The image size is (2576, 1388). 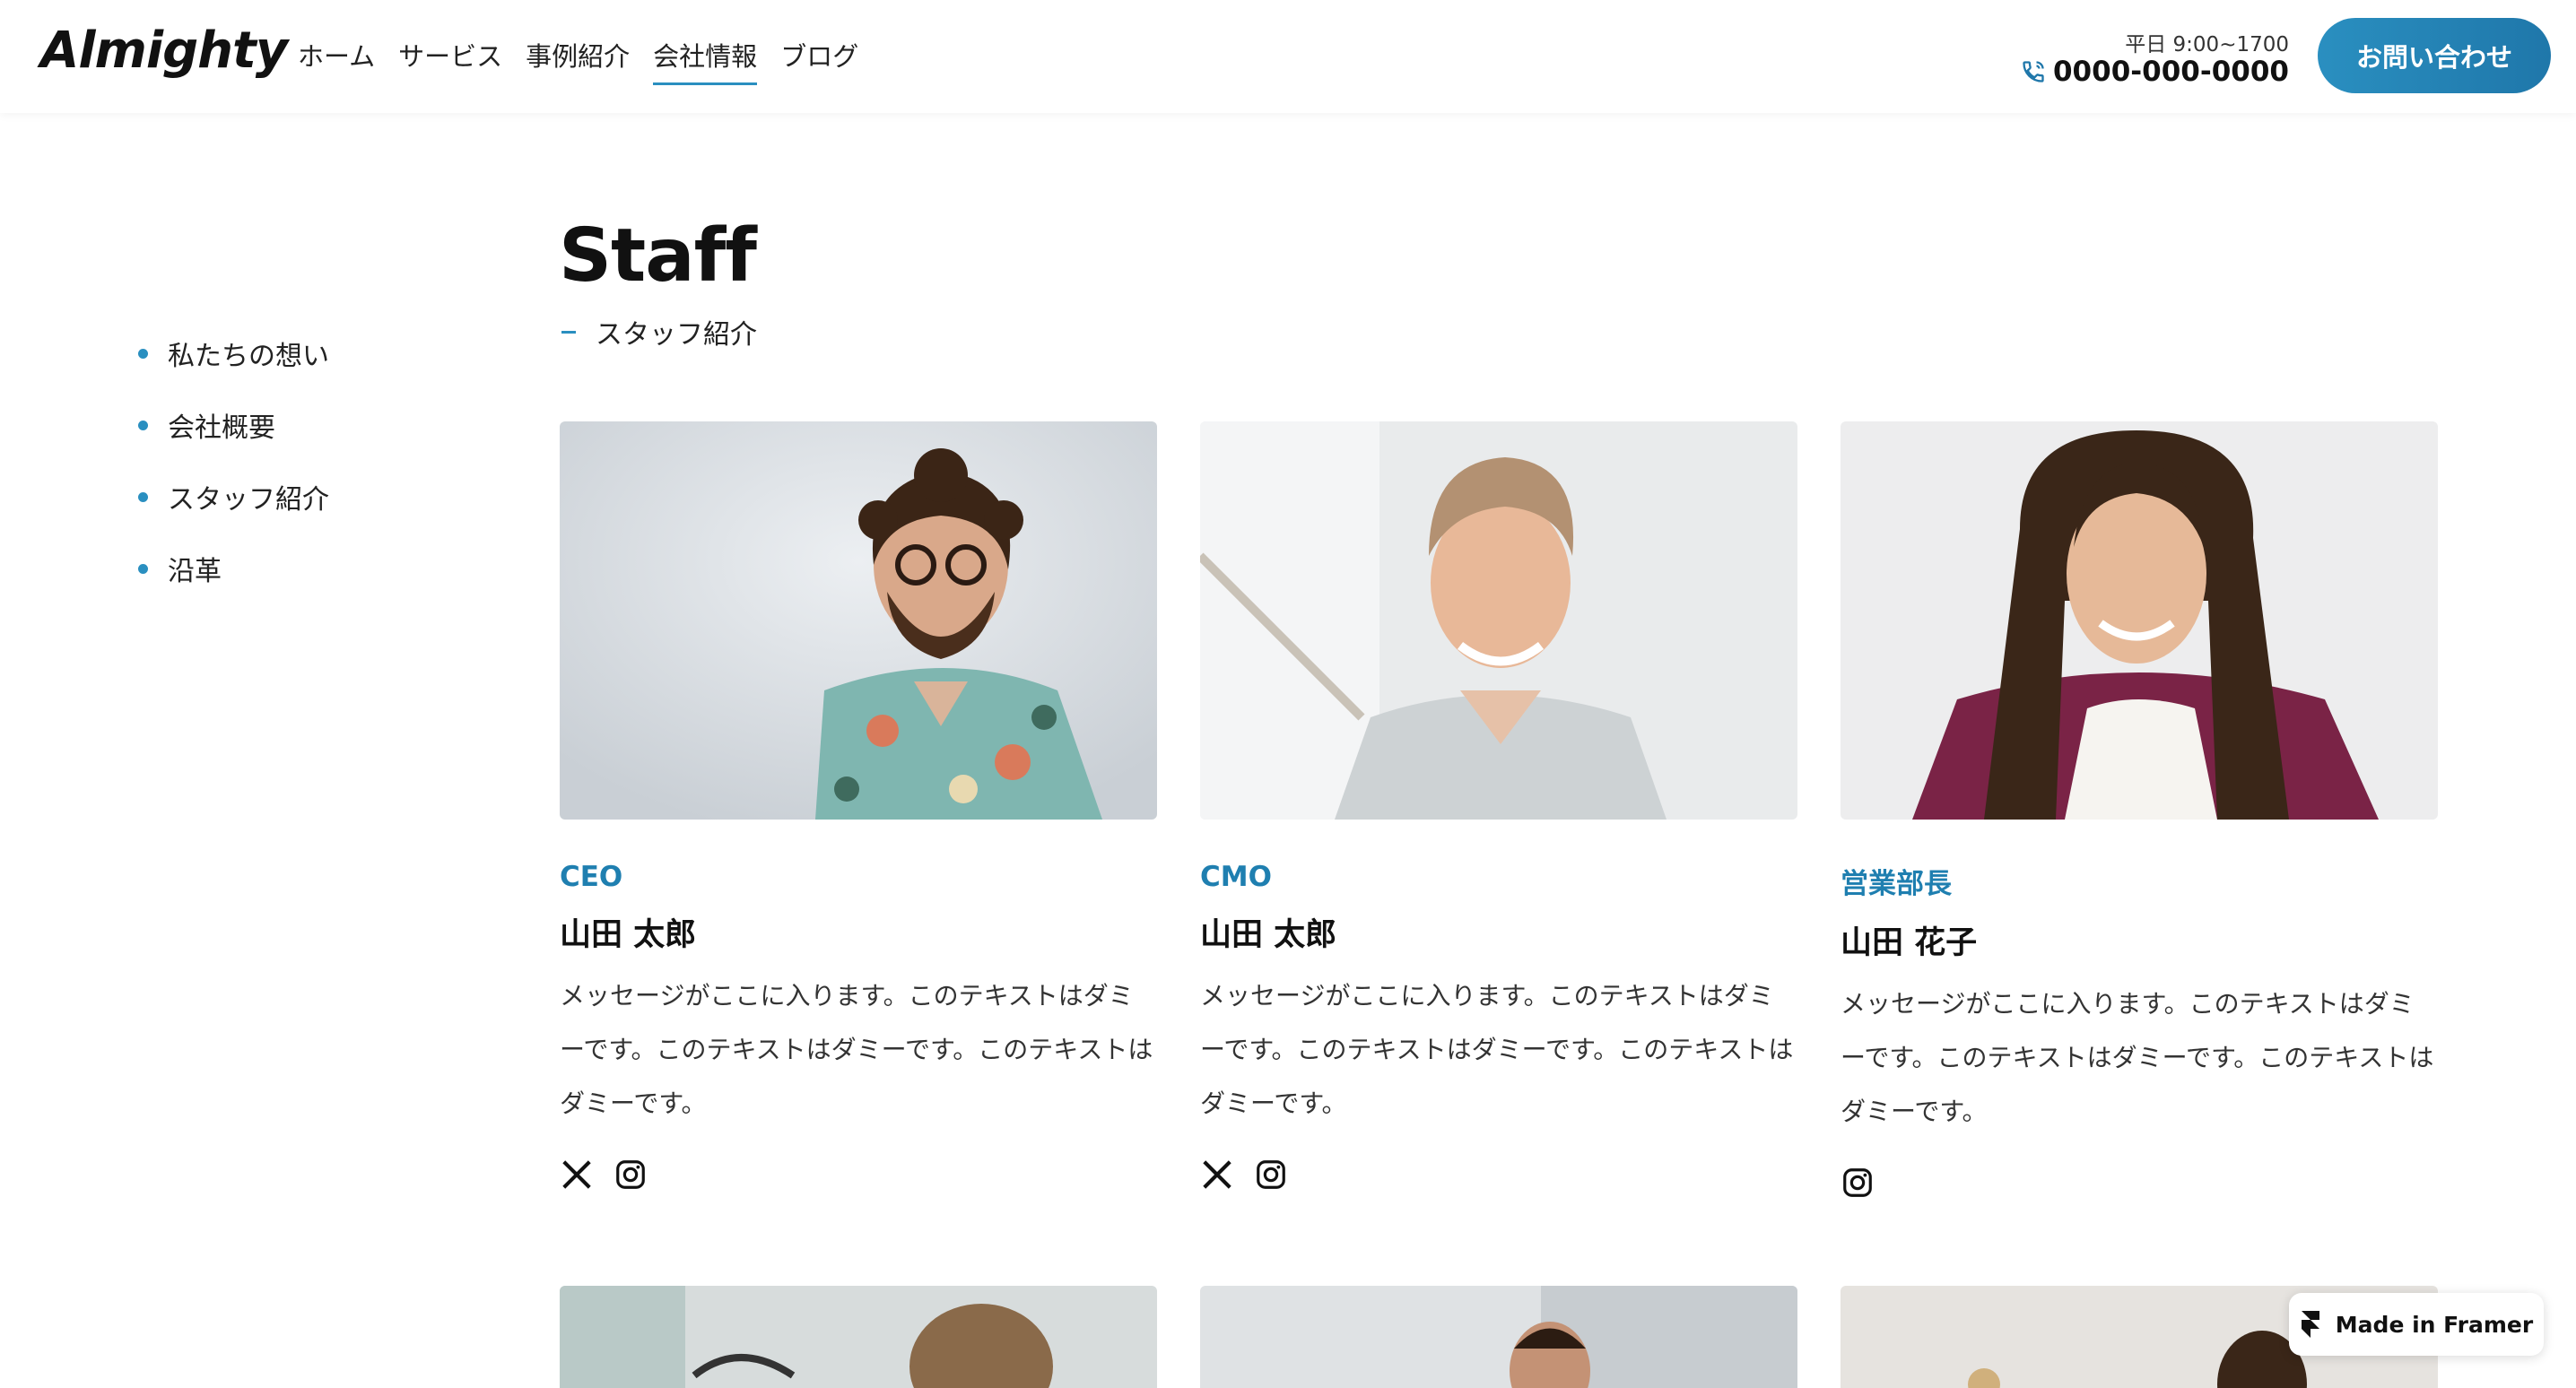 I want to click on nav-blog: ブログ, so click(x=819, y=60).